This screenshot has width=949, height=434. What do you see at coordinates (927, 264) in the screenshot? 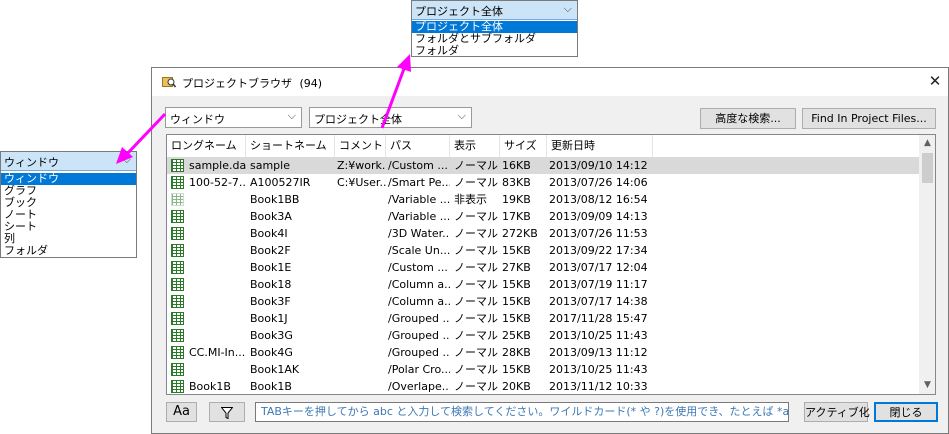
I see `vertical-scrollbar: ▲ ▼` at bounding box center [927, 264].